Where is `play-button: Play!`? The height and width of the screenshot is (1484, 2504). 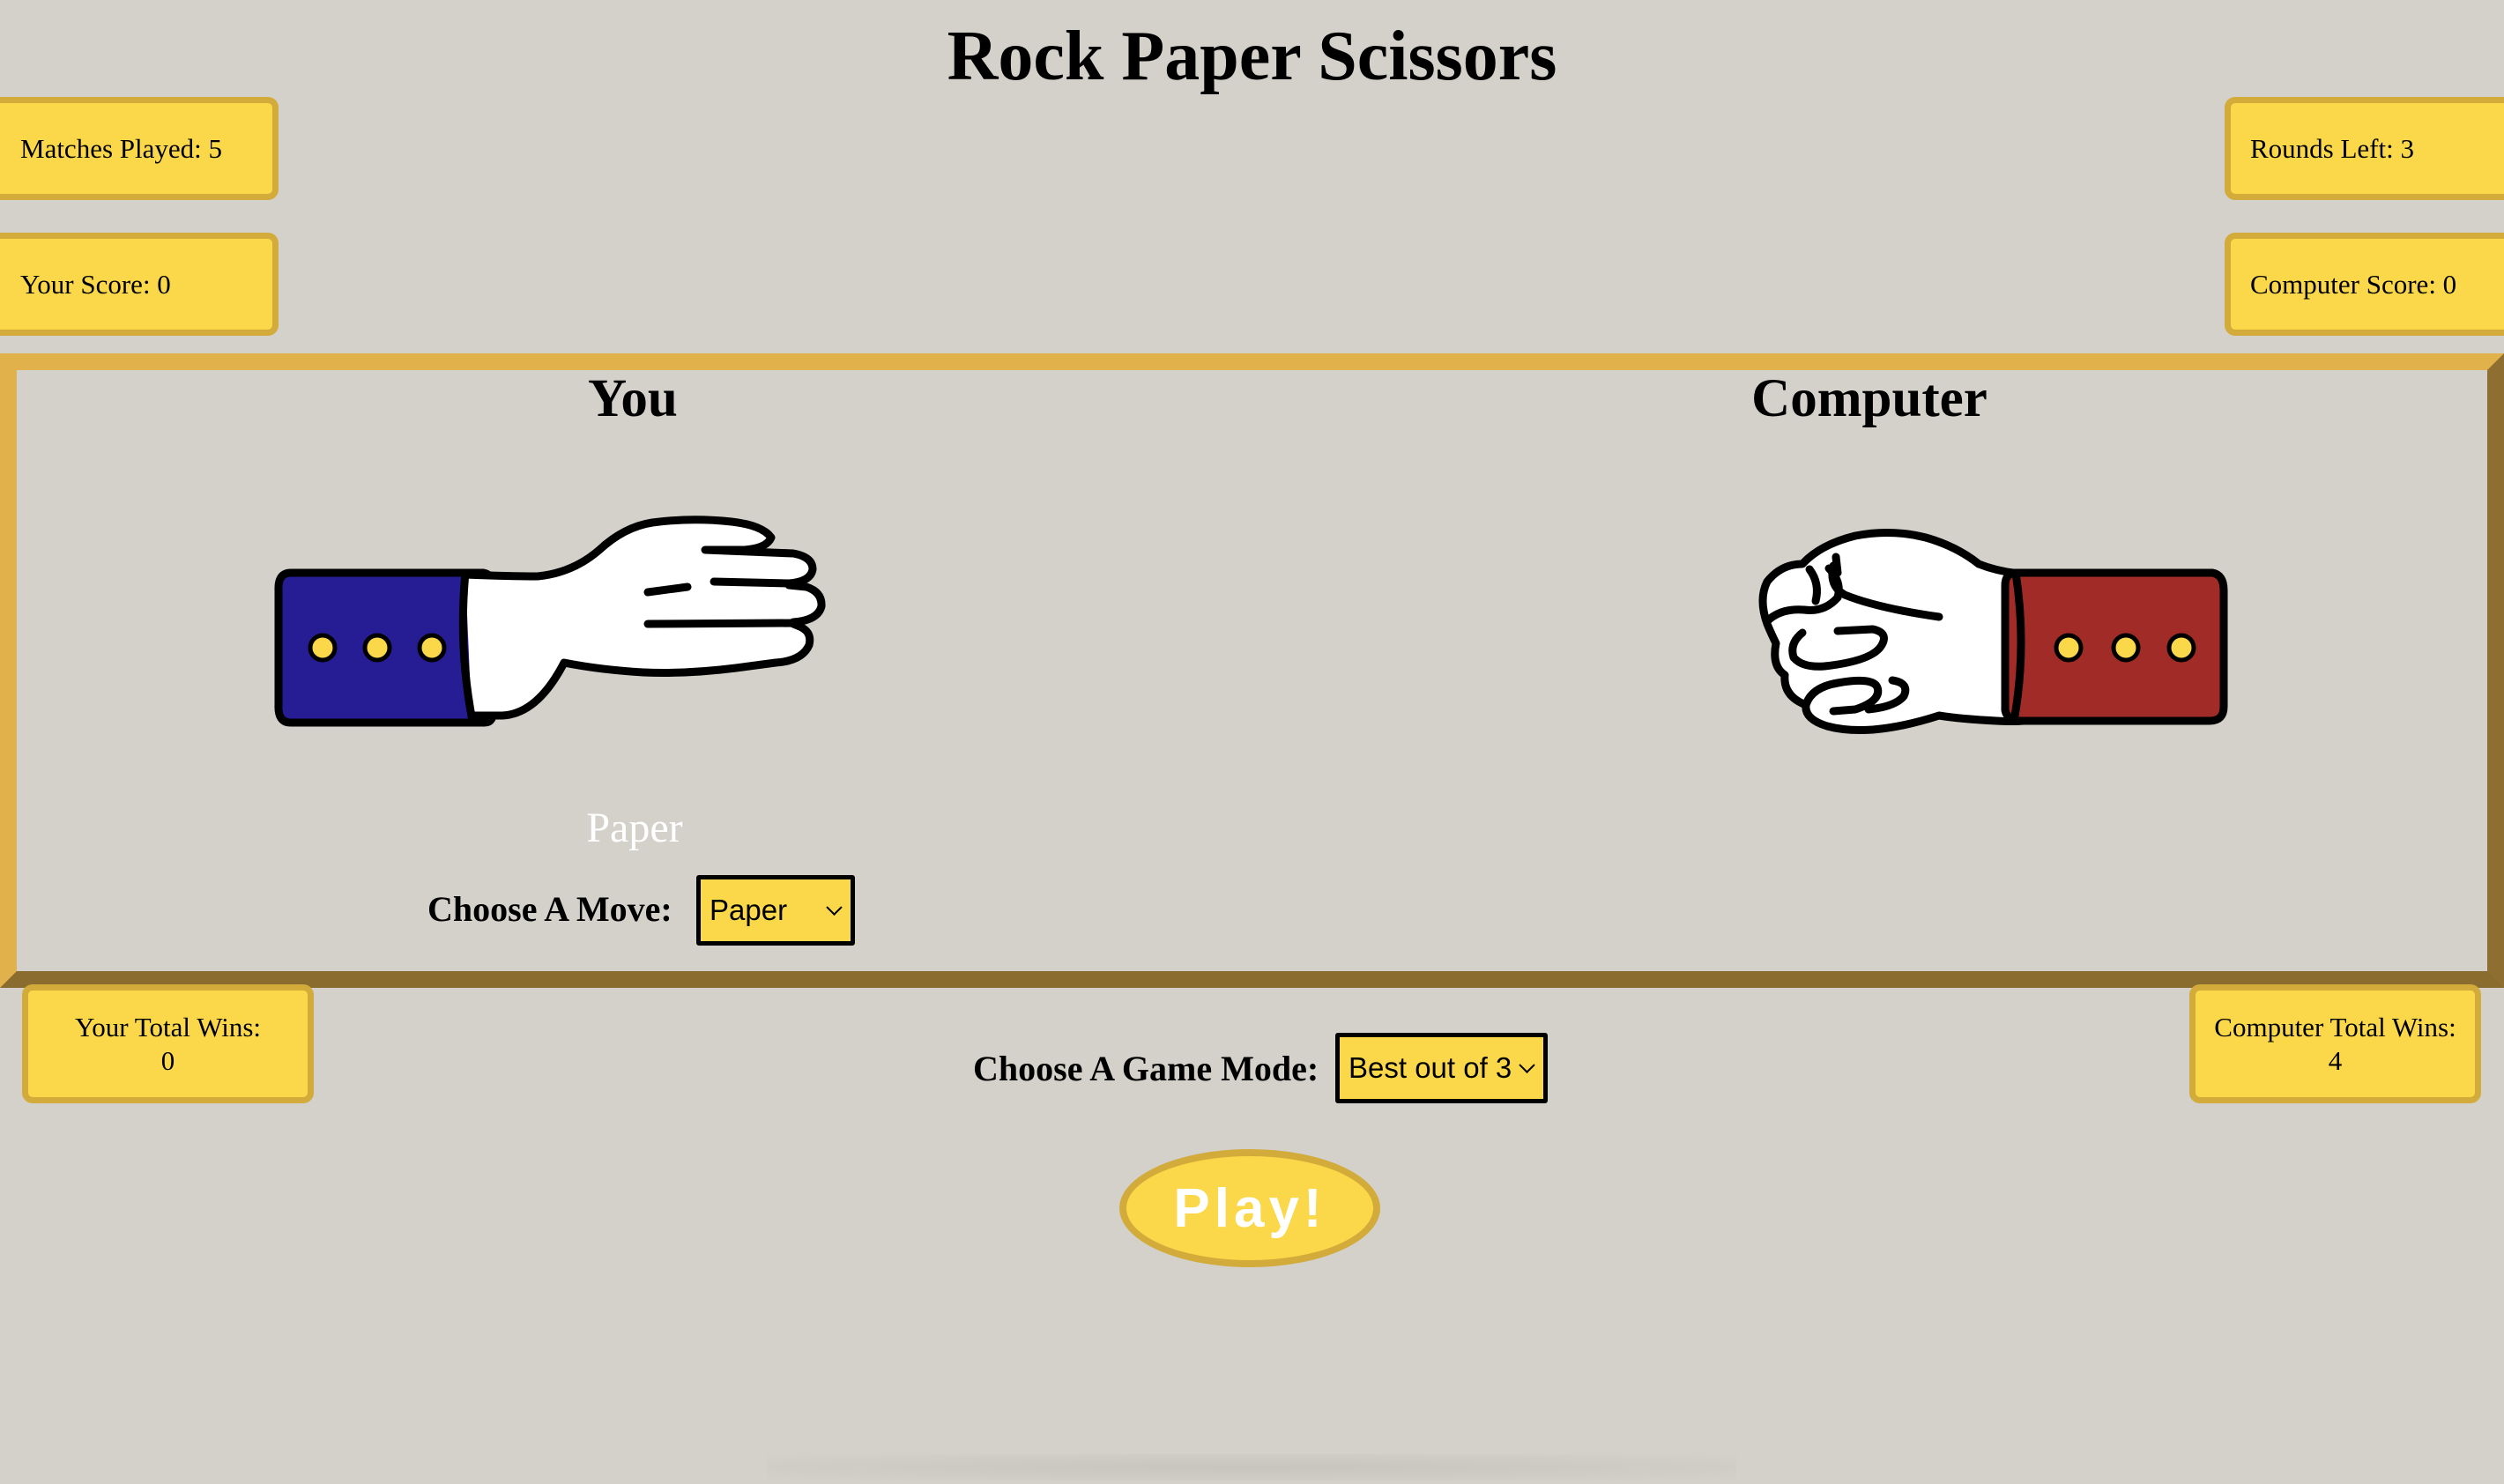
play-button: Play! is located at coordinates (1249, 1208).